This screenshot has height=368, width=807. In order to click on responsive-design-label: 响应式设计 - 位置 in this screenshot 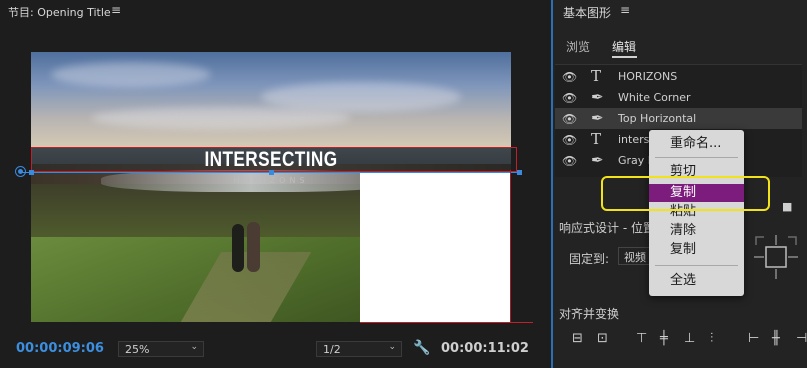, I will do `click(607, 228)`.